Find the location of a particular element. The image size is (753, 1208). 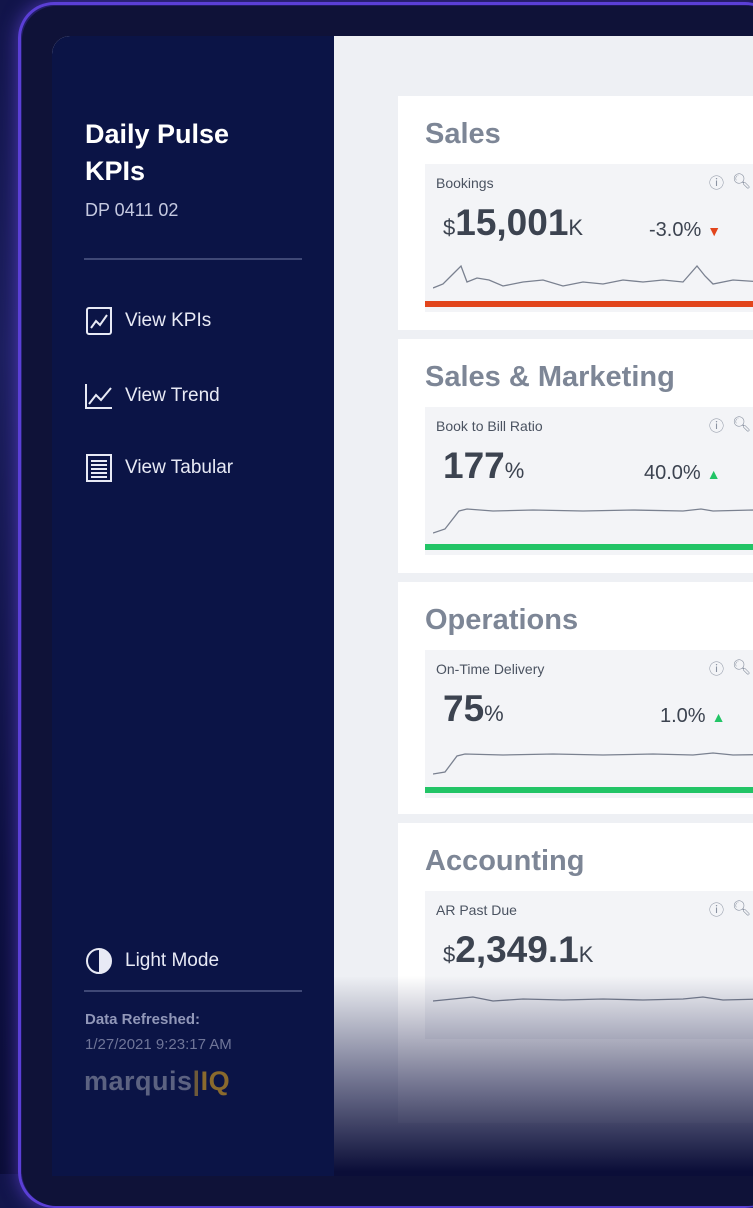

kpi-delta: -3.0% ▼ is located at coordinates (685, 230).